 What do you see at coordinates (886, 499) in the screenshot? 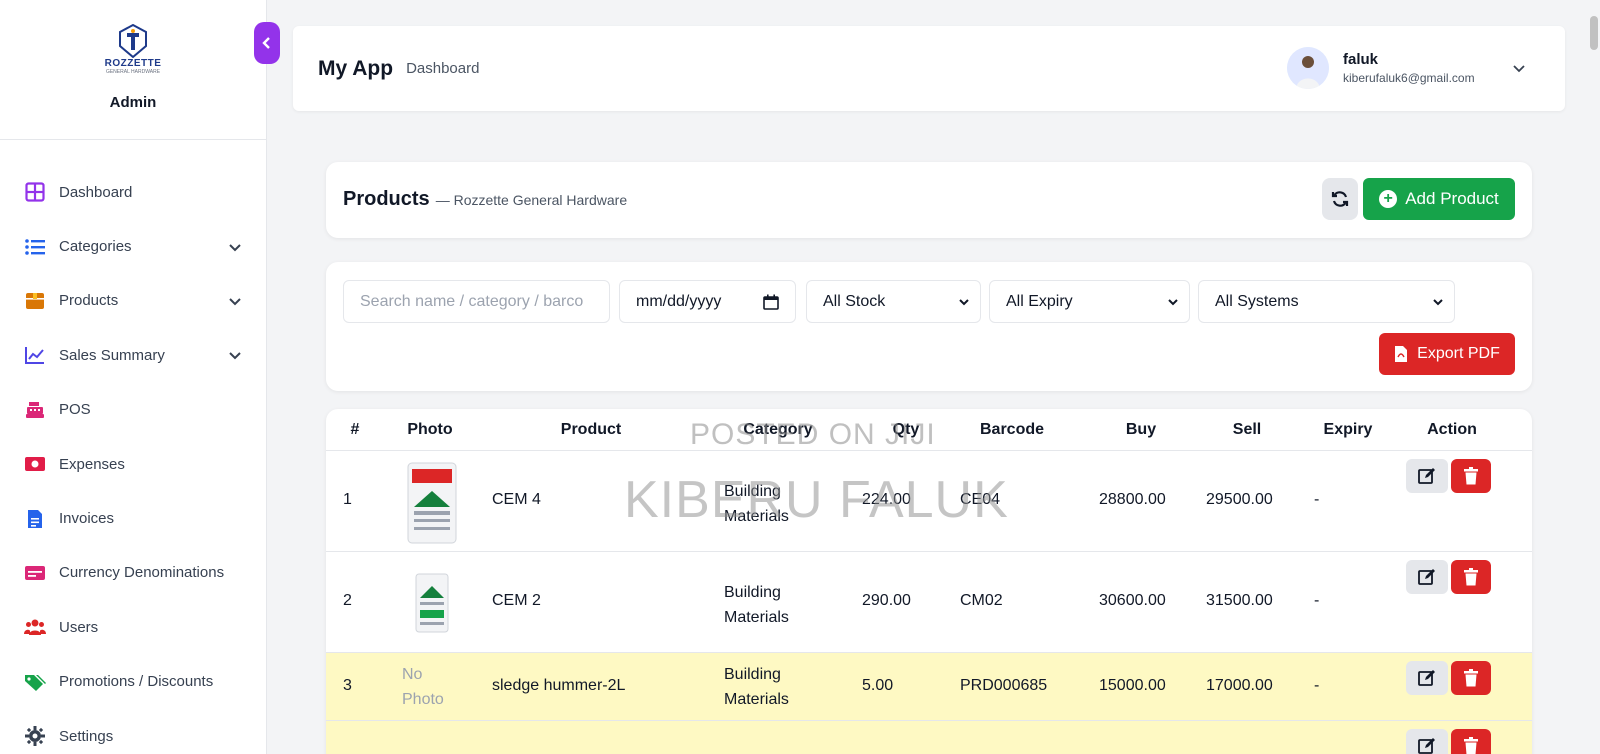
I see `qty-cell: 224.00` at bounding box center [886, 499].